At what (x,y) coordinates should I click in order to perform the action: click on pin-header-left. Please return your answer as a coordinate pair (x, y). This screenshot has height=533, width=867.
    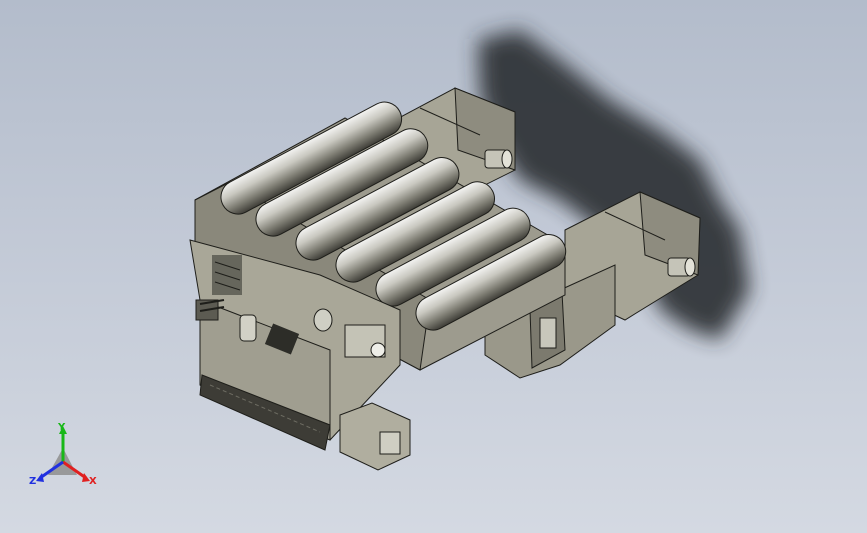
    Looking at the image, I should click on (227, 275).